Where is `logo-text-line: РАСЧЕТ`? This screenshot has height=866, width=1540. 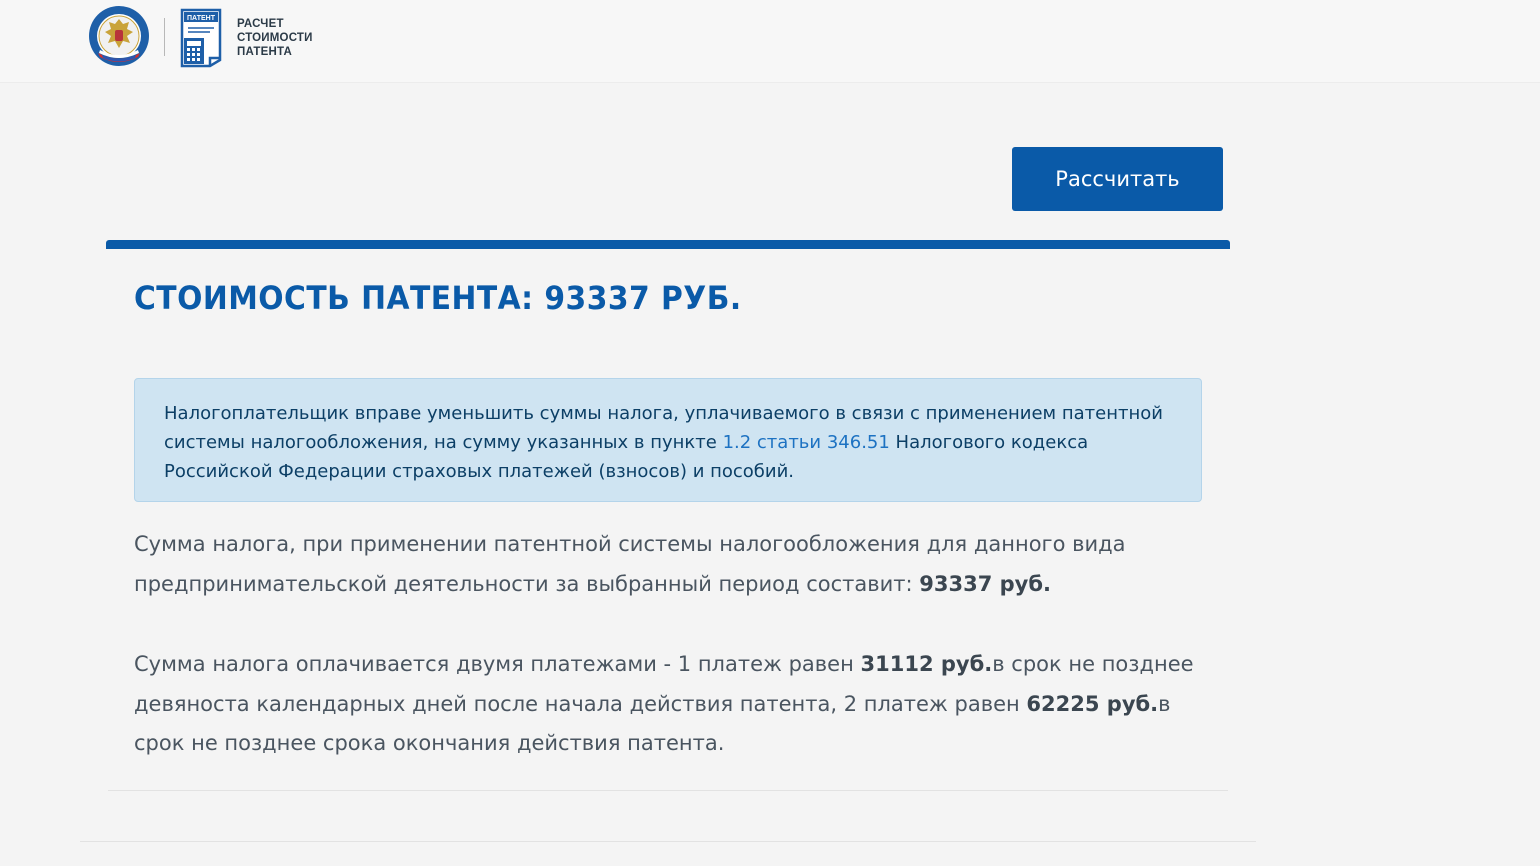 logo-text-line: РАСЧЕТ is located at coordinates (260, 24).